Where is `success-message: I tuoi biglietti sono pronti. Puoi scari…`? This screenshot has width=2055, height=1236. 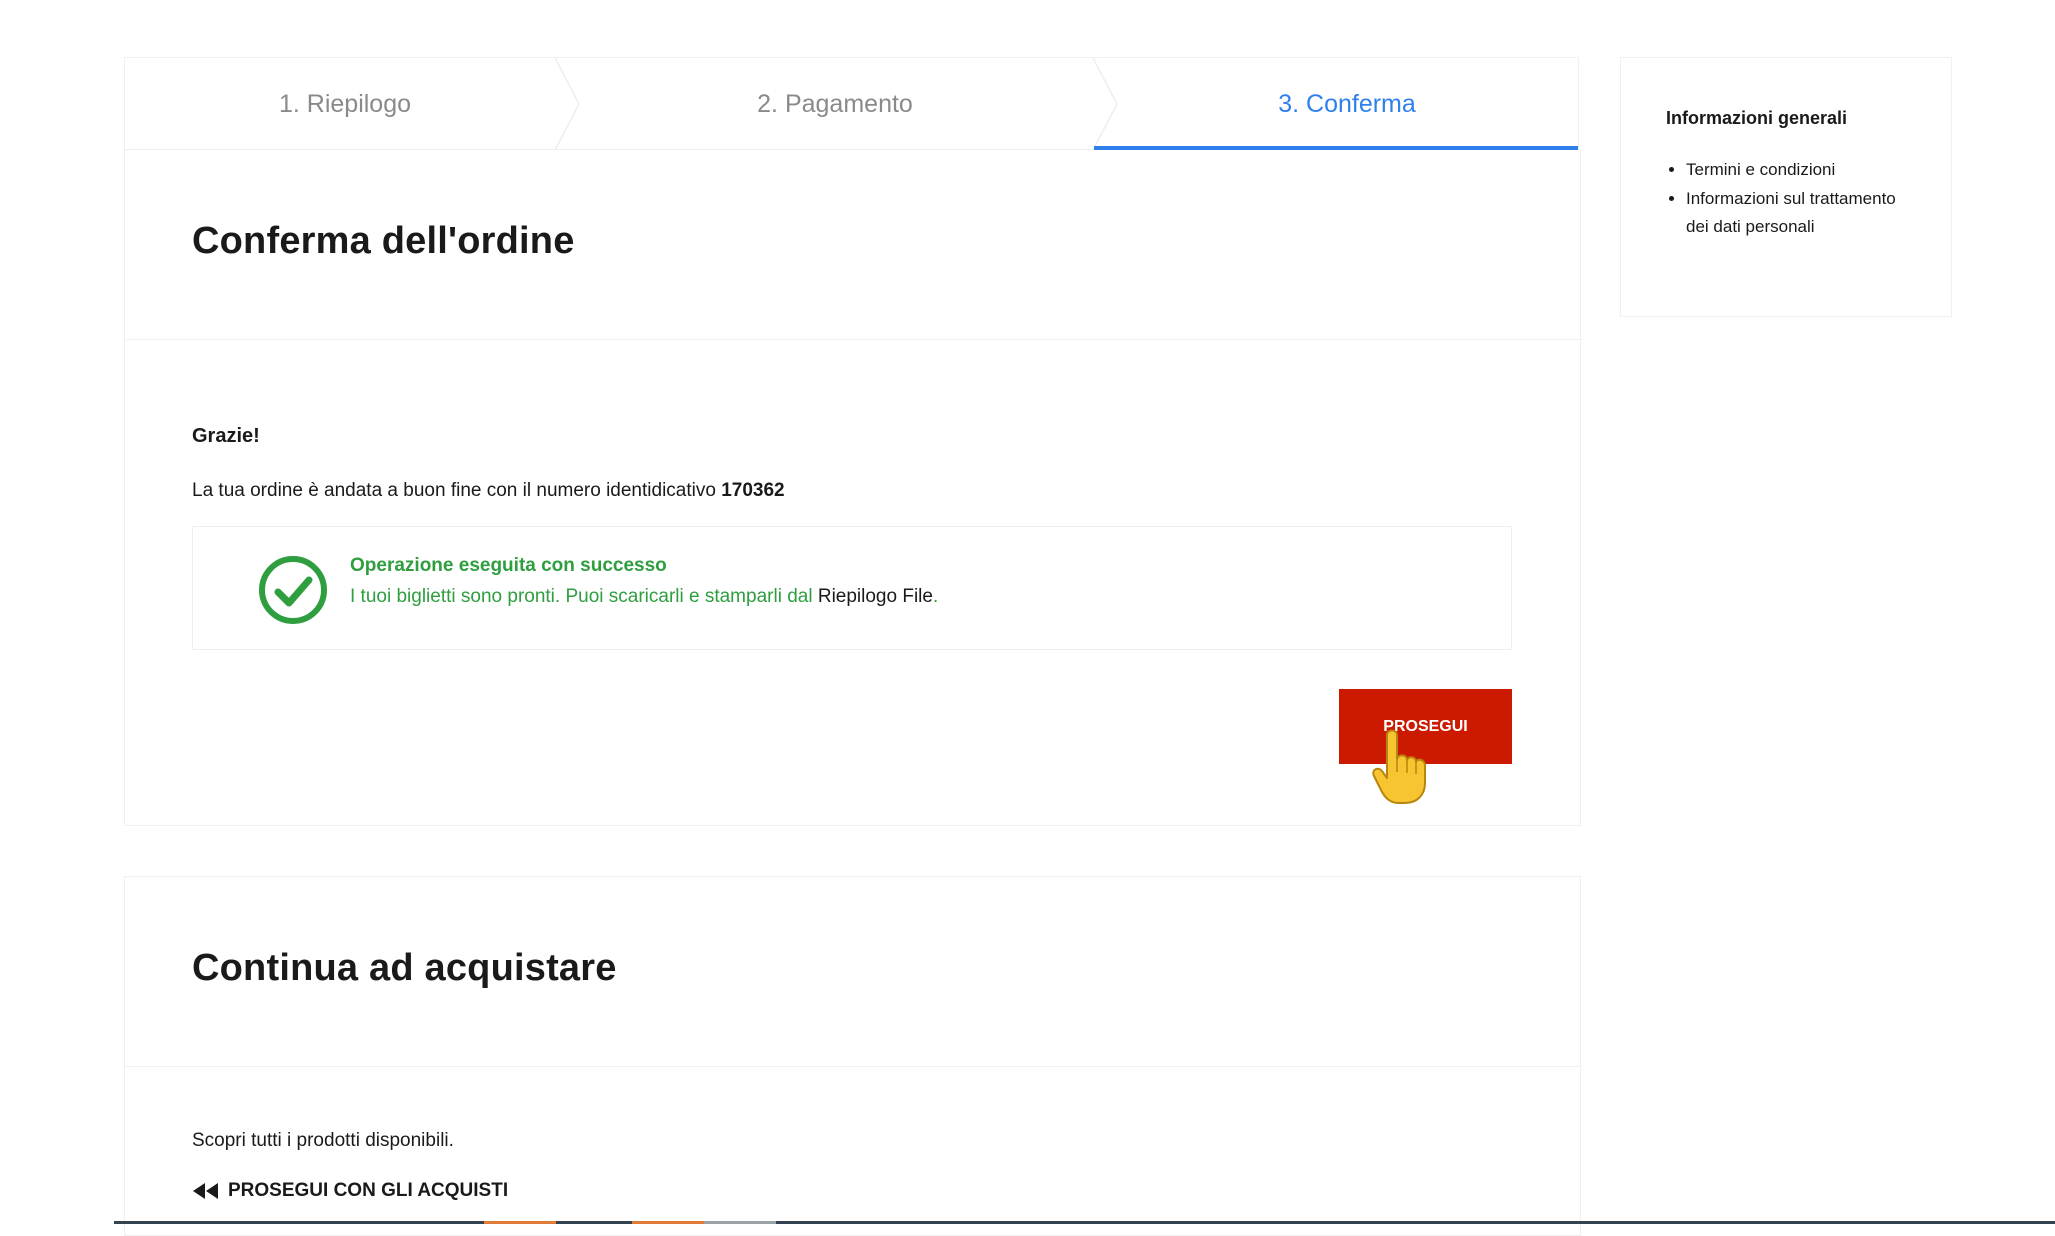 success-message: I tuoi biglietti sono pronti. Puoi scari… is located at coordinates (644, 597).